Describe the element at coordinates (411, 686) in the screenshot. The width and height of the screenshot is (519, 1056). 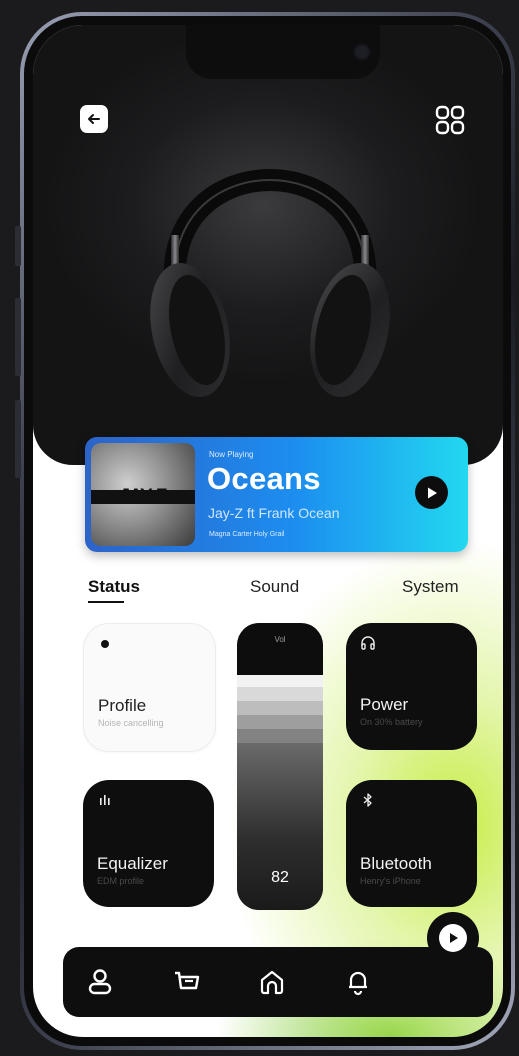
I see `power-tile: Power On 30% battery` at that location.